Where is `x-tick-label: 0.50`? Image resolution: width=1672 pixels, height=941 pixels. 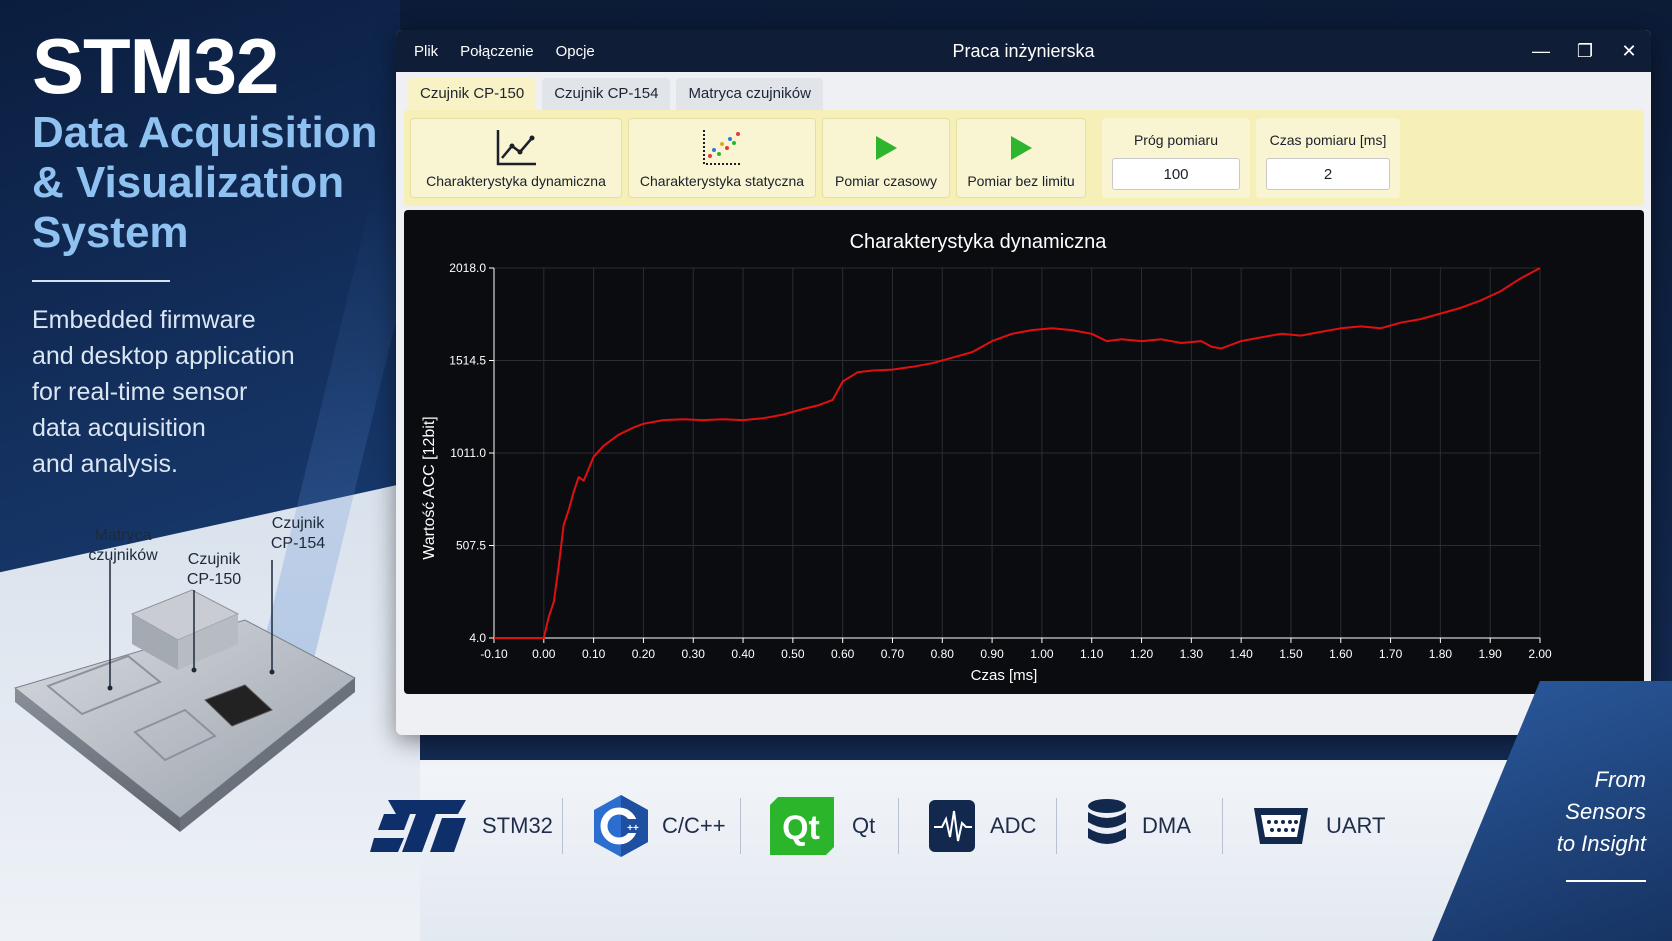 x-tick-label: 0.50 is located at coordinates (793, 654).